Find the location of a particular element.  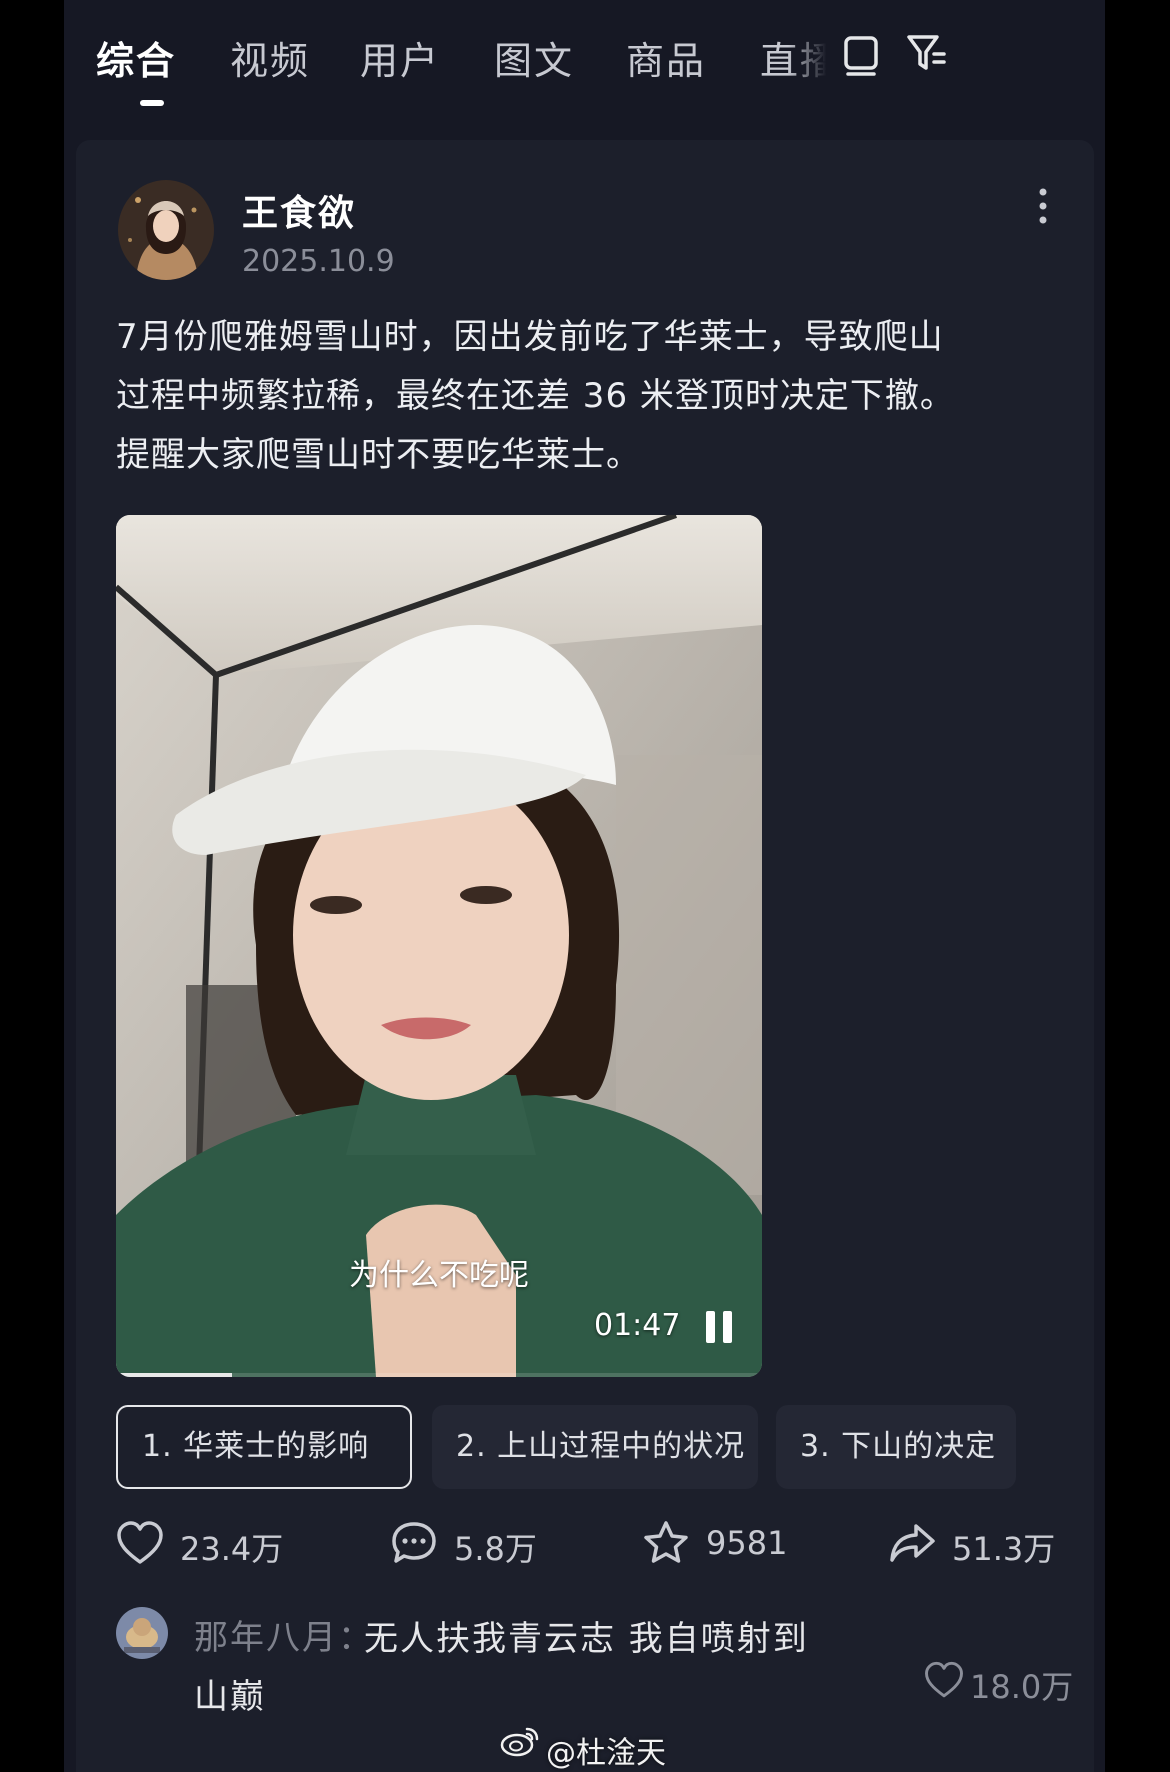

like-button: 23.4万 is located at coordinates (226, 1543).